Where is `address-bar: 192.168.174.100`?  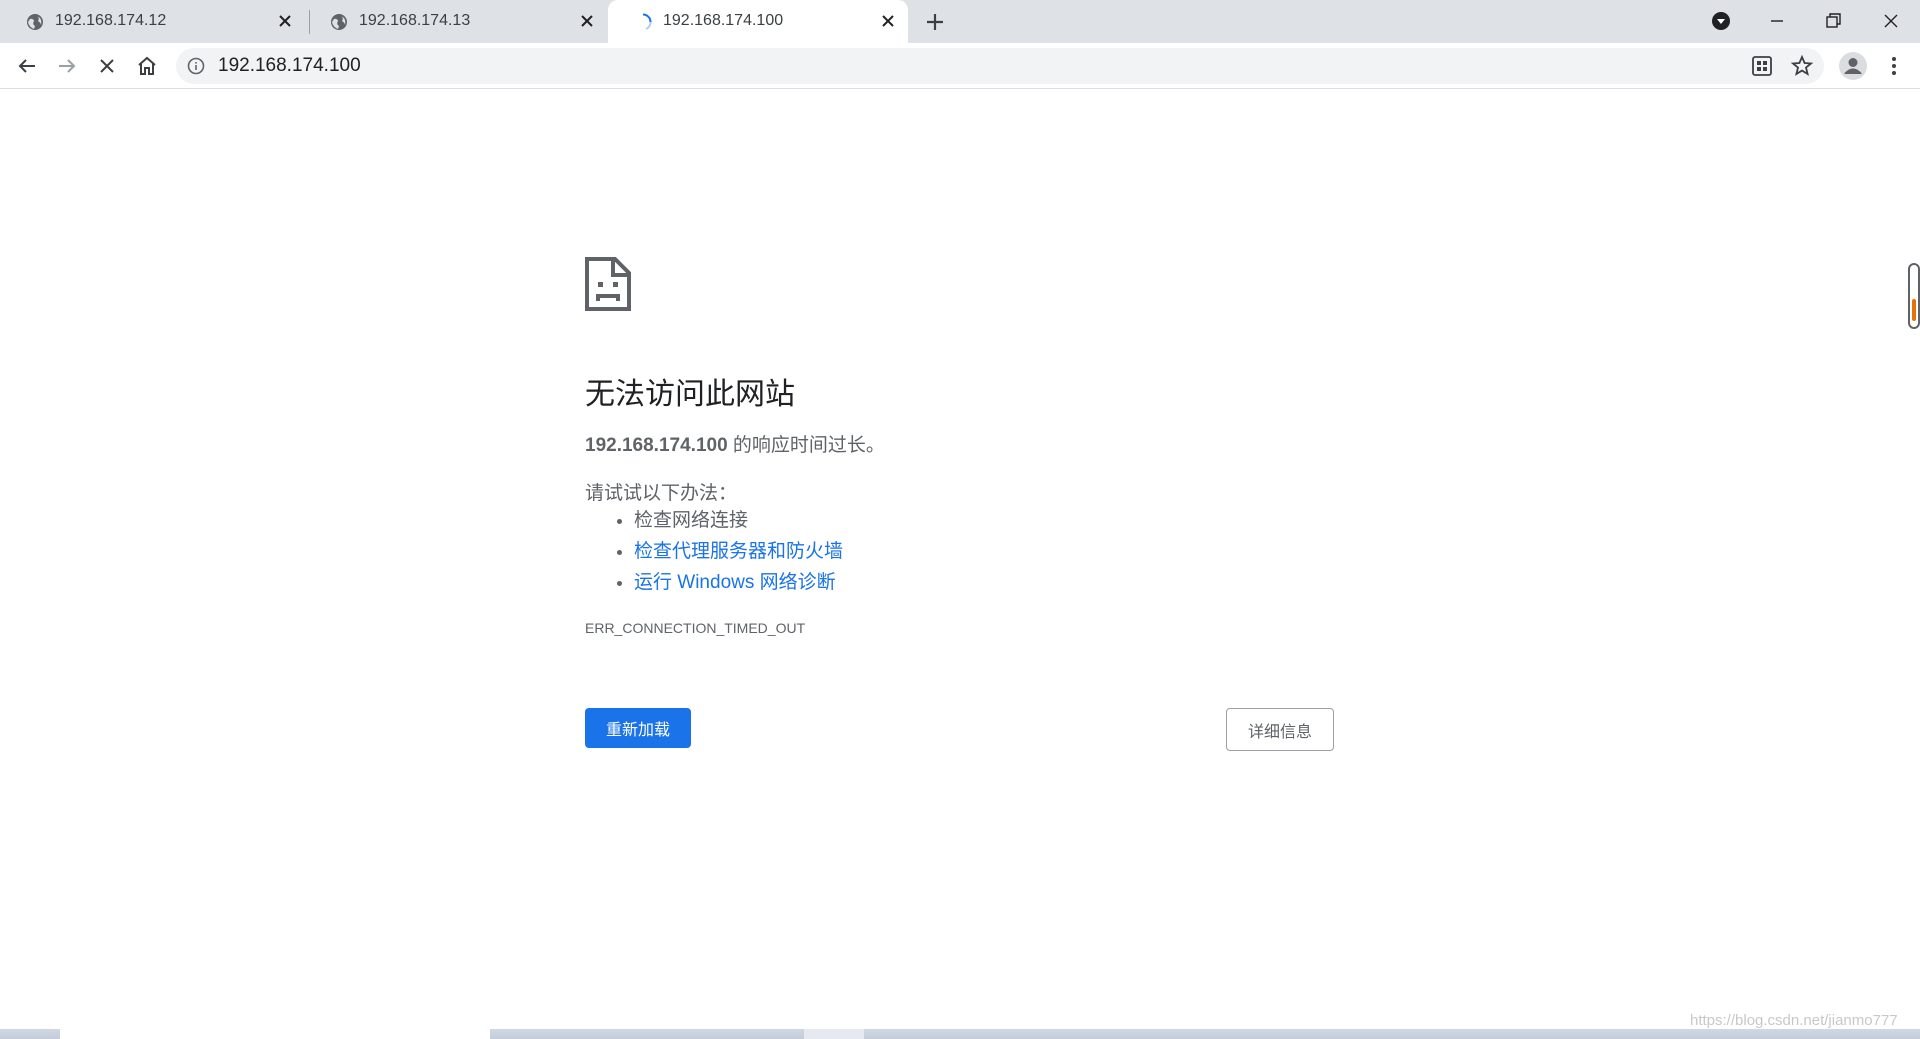
address-bar: 192.168.174.100 is located at coordinates (1000, 66).